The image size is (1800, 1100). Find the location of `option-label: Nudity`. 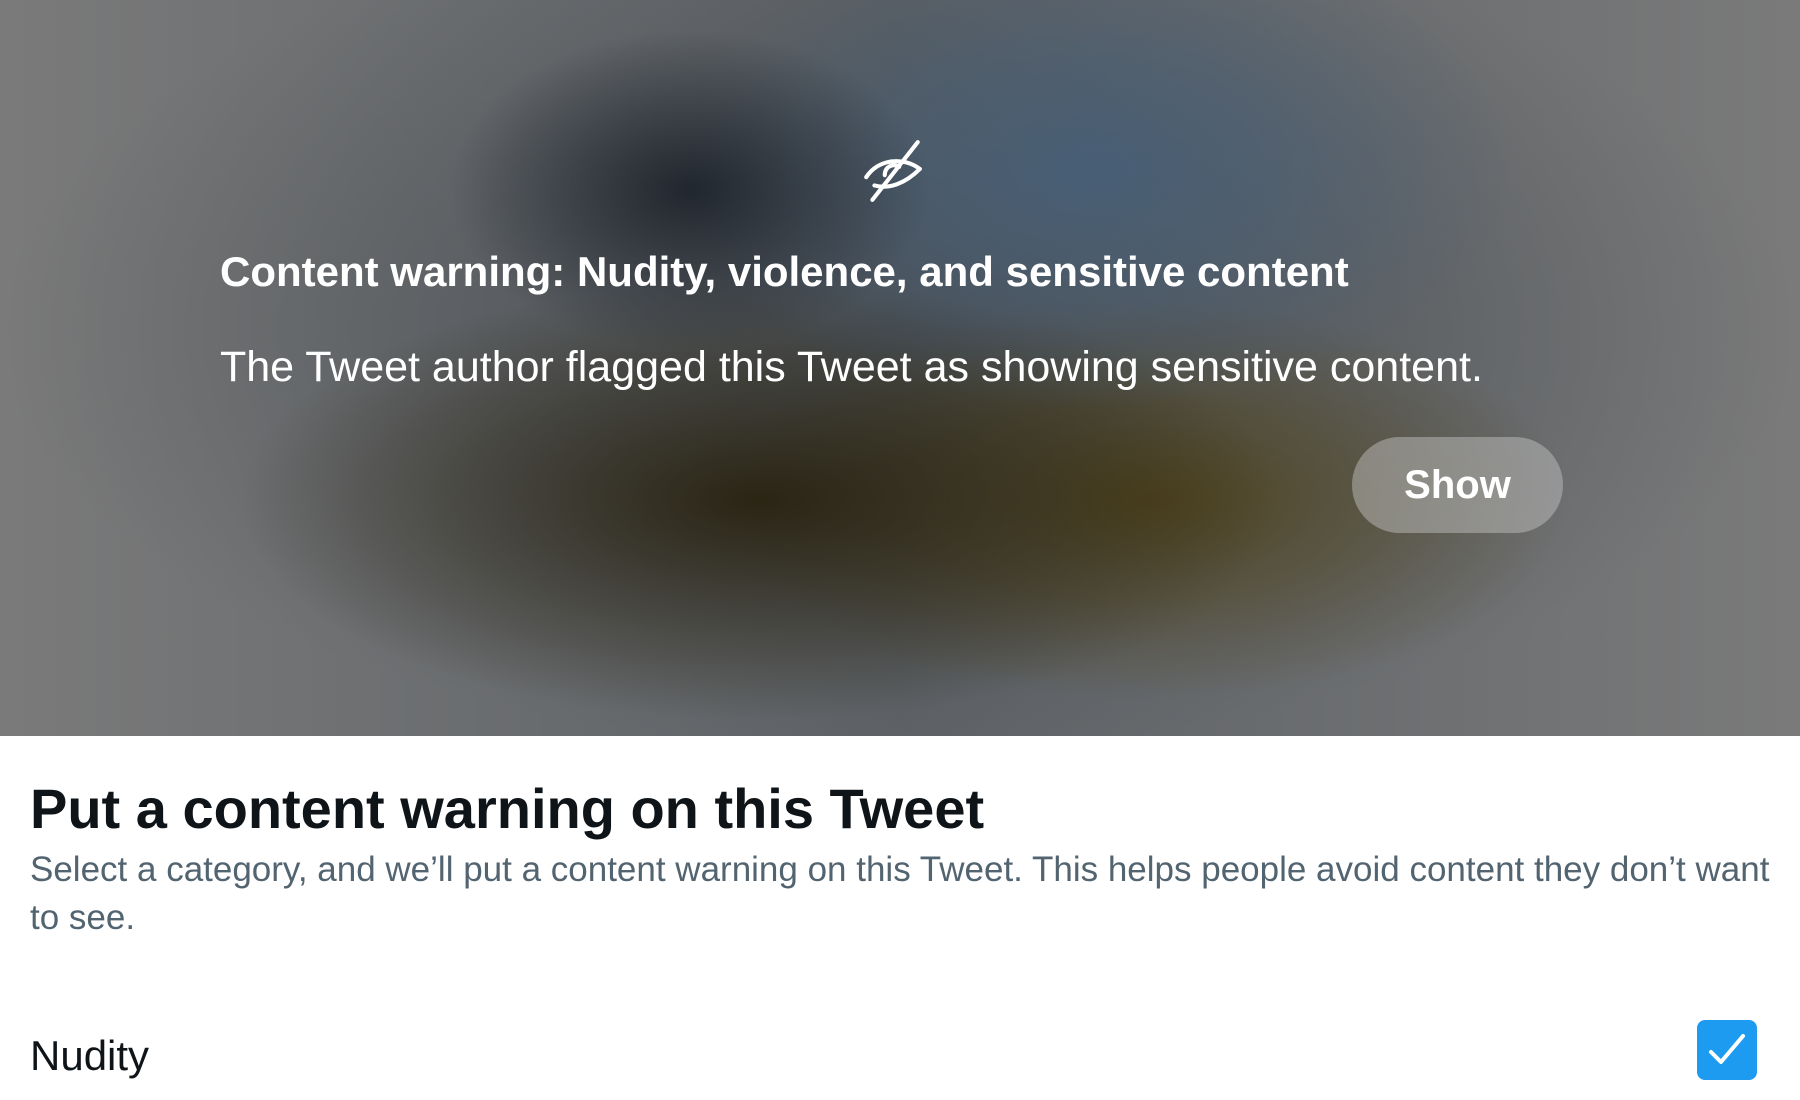

option-label: Nudity is located at coordinates (90, 1055).